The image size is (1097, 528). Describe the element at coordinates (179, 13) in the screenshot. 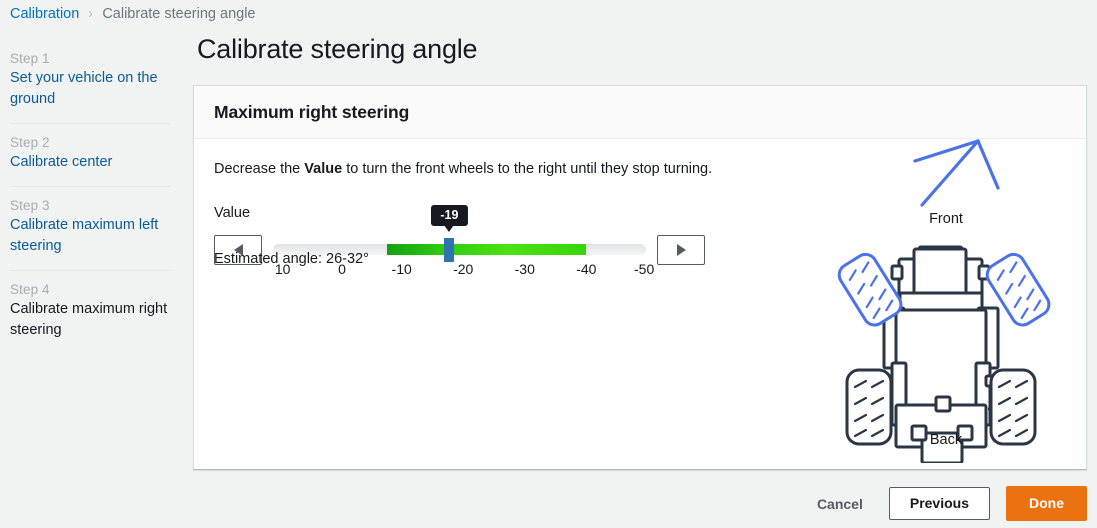

I see `breadcrumb-item-current: Calibrate steering angle` at that location.